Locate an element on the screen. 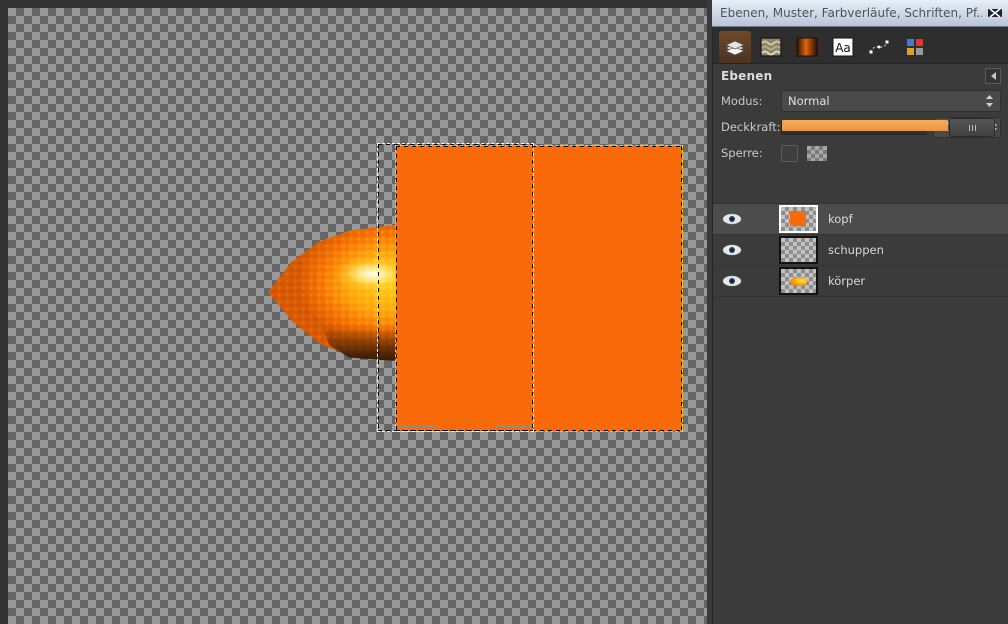 The height and width of the screenshot is (624, 1008). opacity-label: Deckkraft: is located at coordinates (751, 127).